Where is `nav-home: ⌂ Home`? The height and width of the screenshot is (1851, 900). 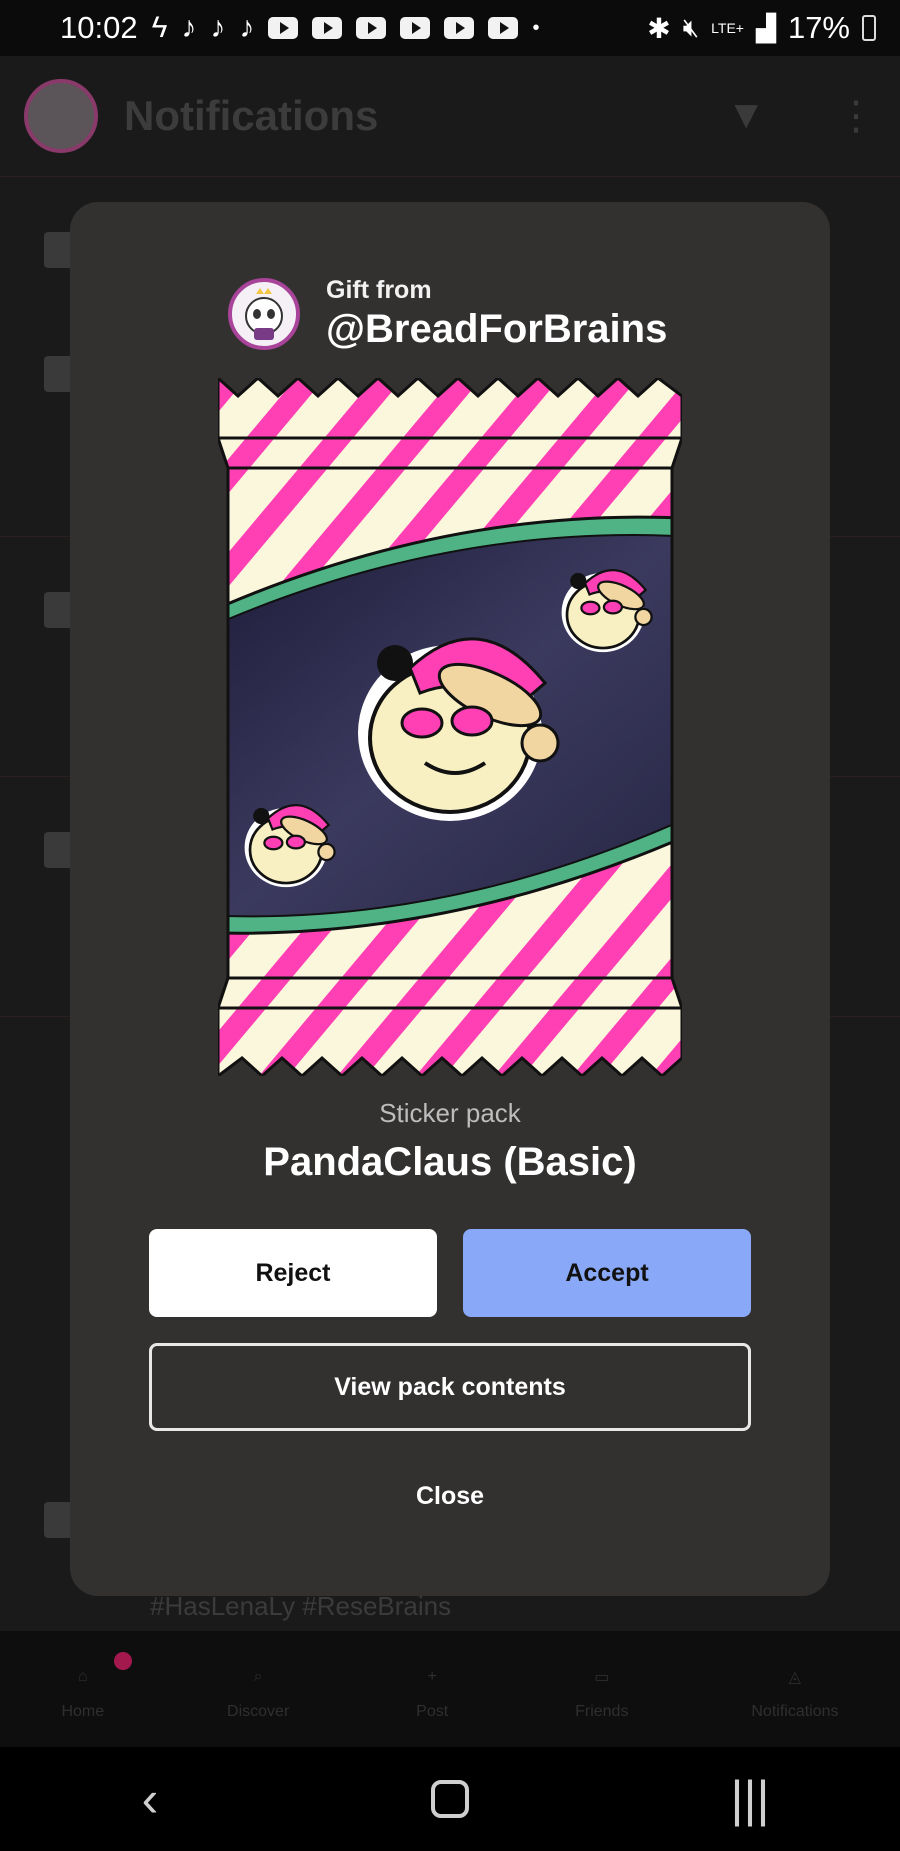
nav-home: ⌂ Home is located at coordinates (82, 1689).